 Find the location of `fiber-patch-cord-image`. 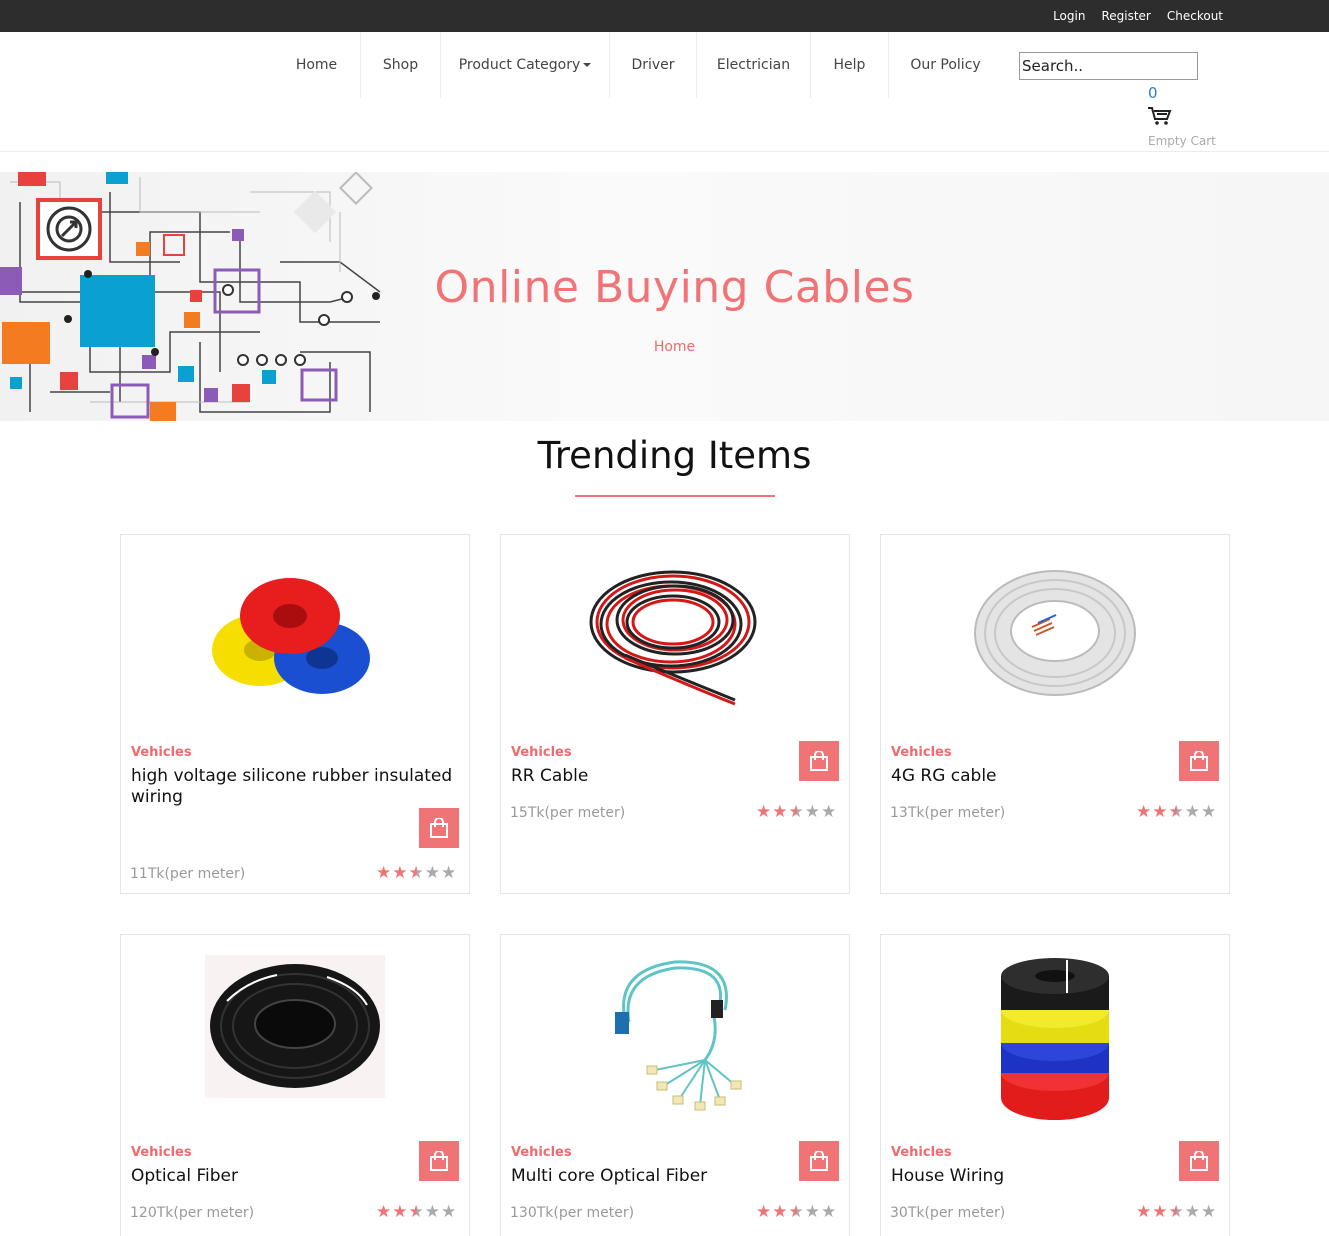

fiber-patch-cord-image is located at coordinates (678, 1035).